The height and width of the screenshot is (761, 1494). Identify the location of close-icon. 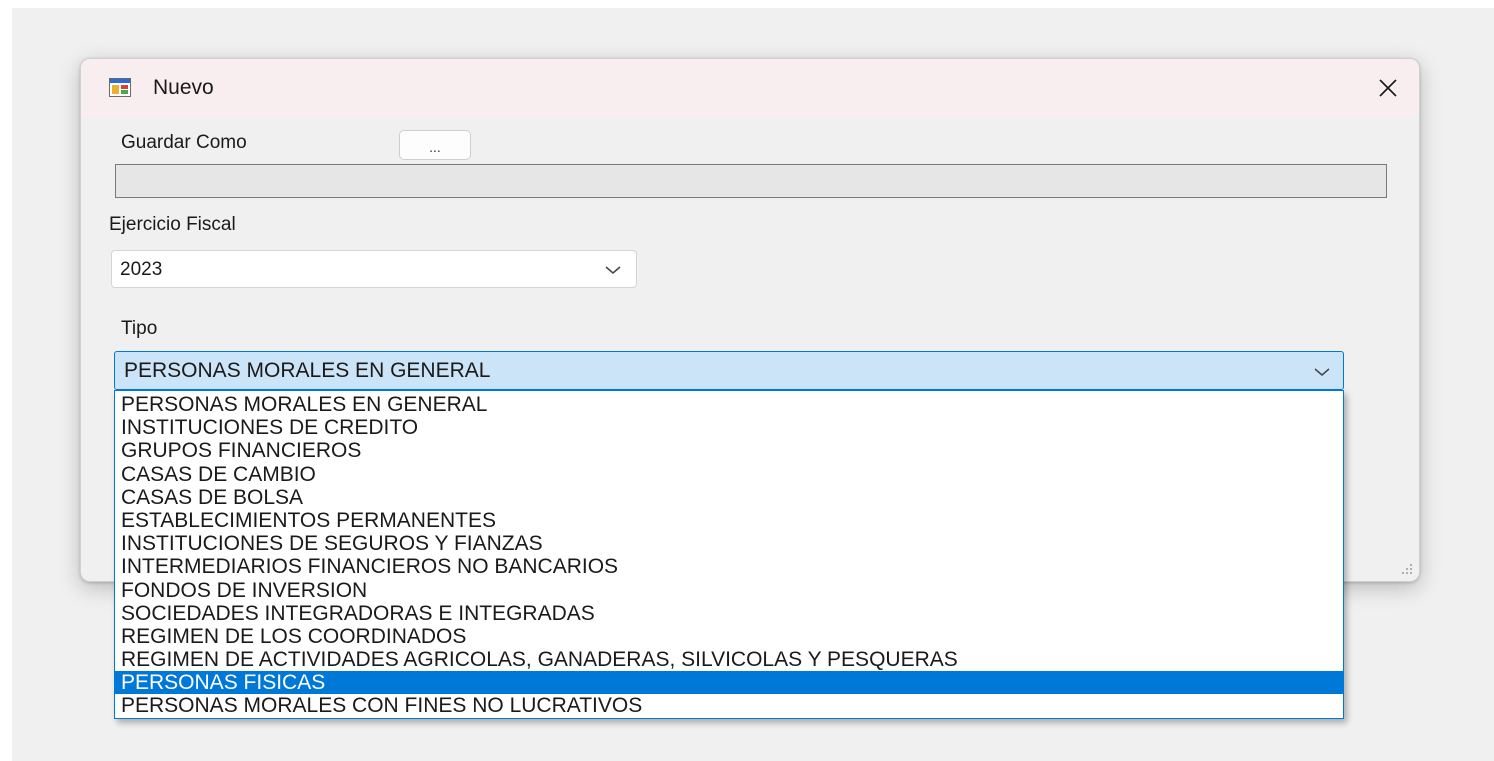
(1388, 88).